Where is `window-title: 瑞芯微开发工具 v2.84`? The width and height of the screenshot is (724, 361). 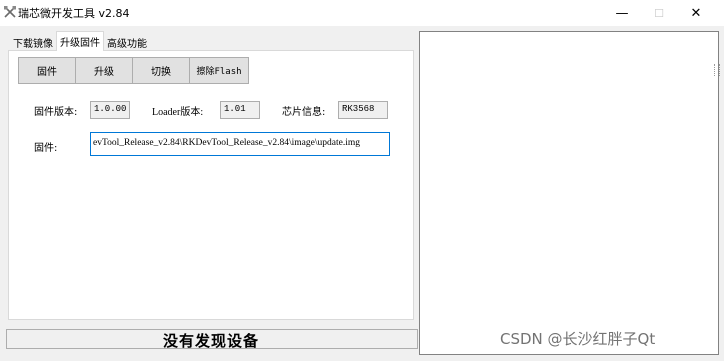
window-title: 瑞芯微开发工具 v2.84 is located at coordinates (74, 13).